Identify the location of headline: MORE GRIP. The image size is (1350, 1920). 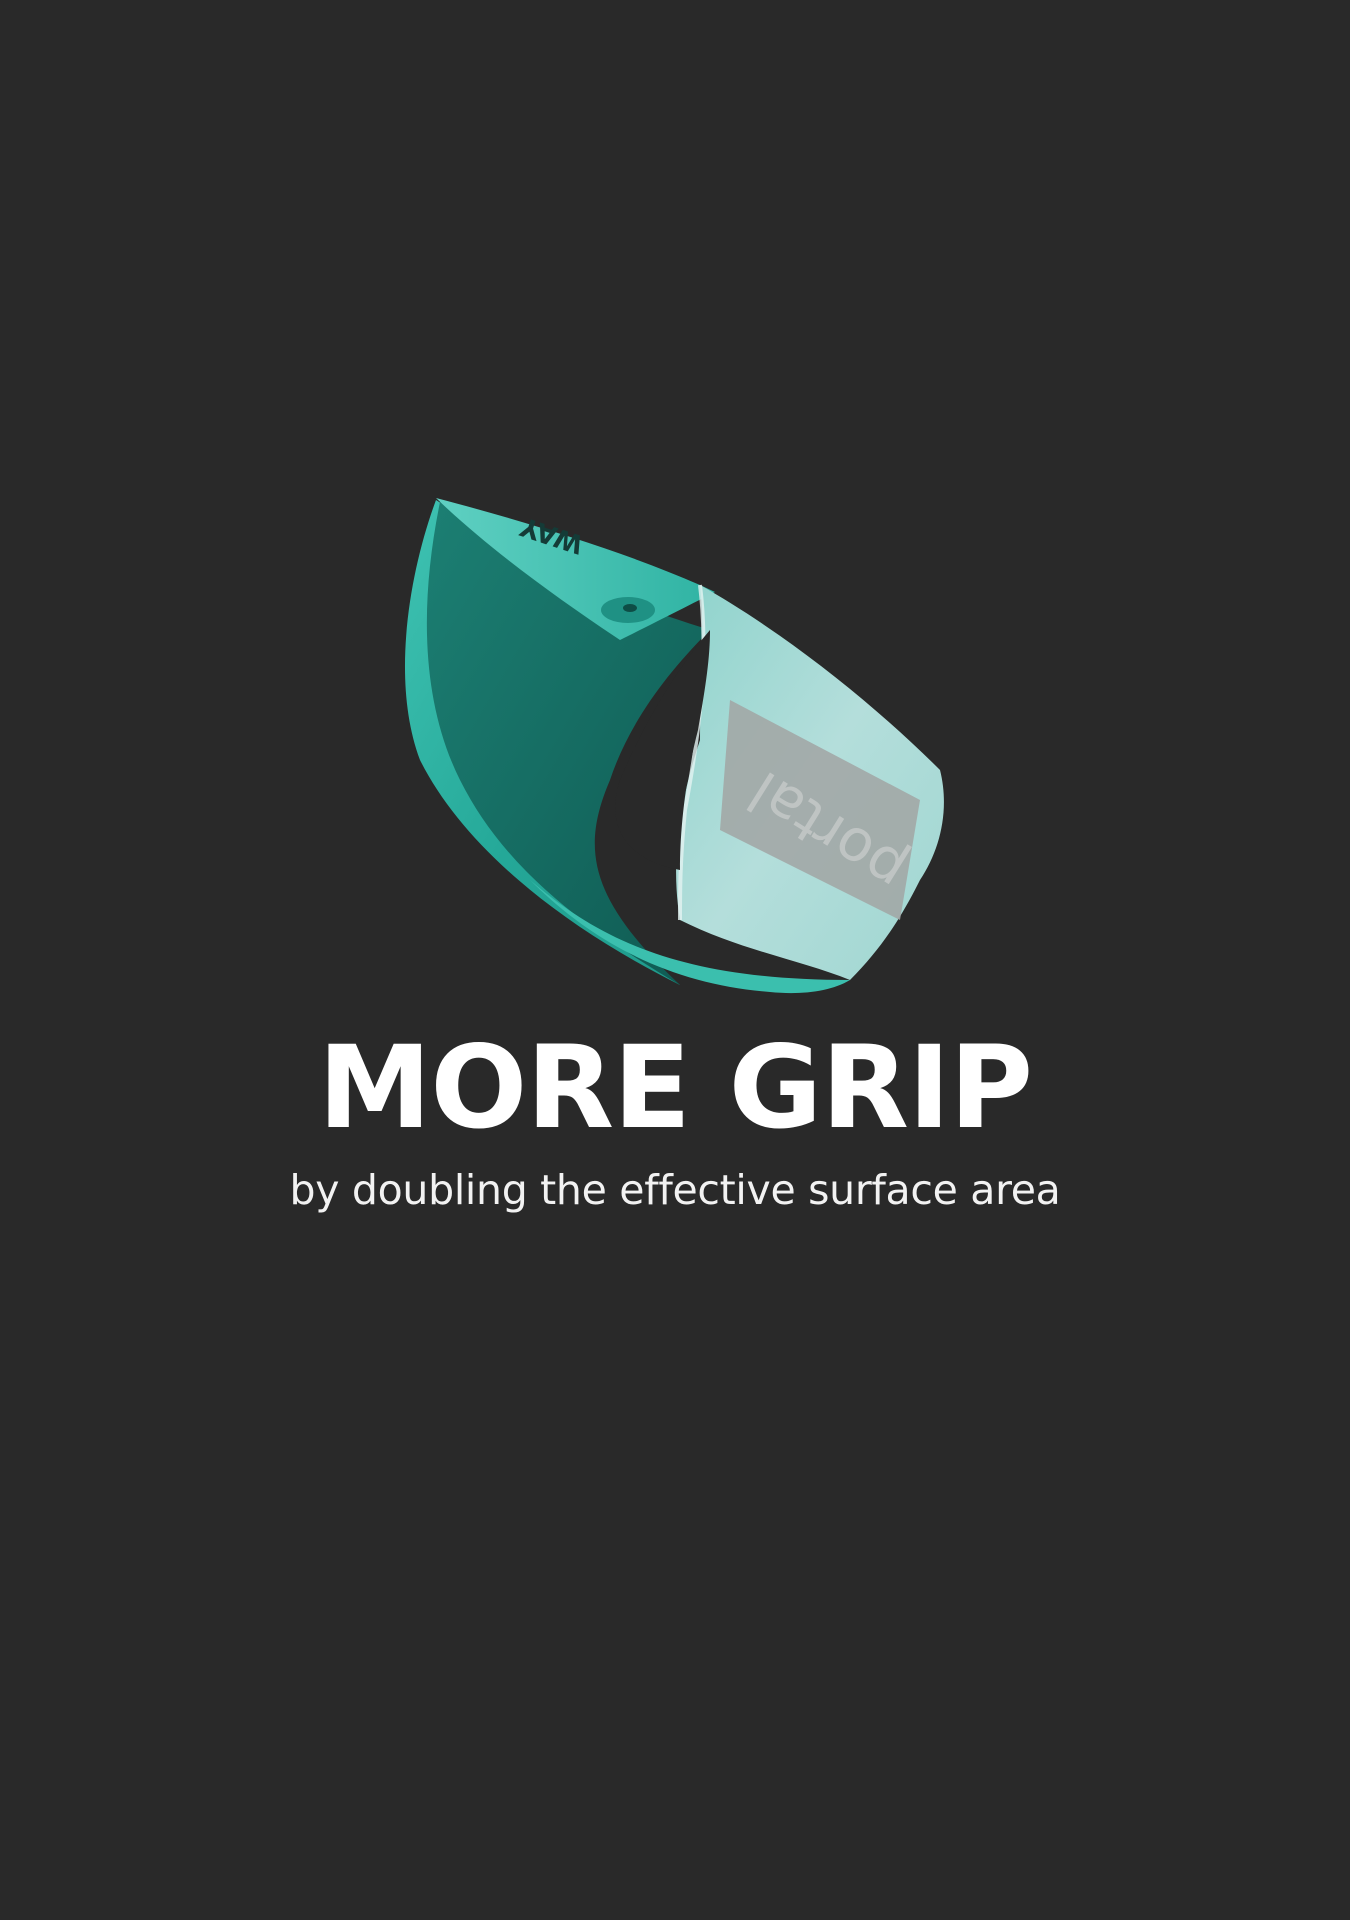
(675, 1087).